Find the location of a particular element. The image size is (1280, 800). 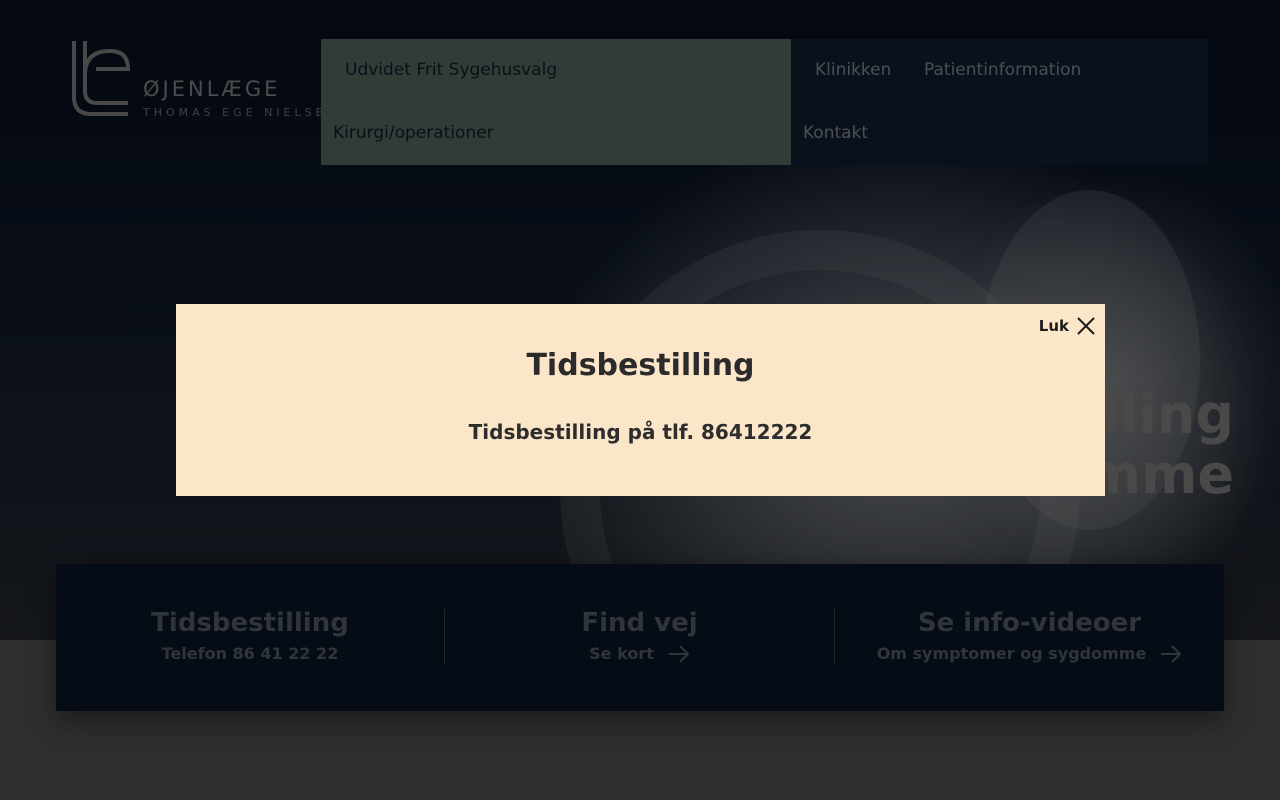

modal-close-button: Luk is located at coordinates (1067, 326).